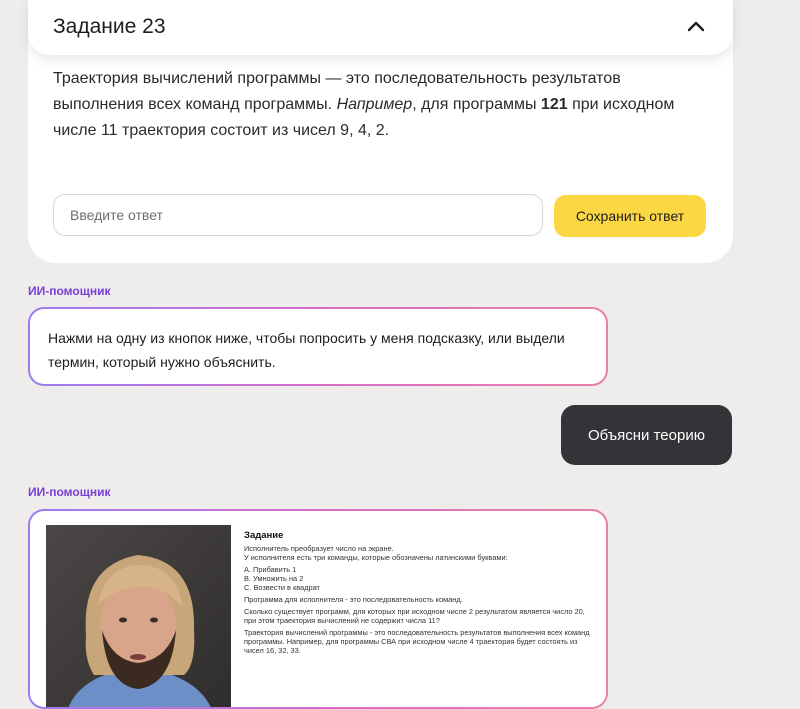 This screenshot has height=709, width=800. What do you see at coordinates (298, 215) in the screenshot?
I see `answer-input` at bounding box center [298, 215].